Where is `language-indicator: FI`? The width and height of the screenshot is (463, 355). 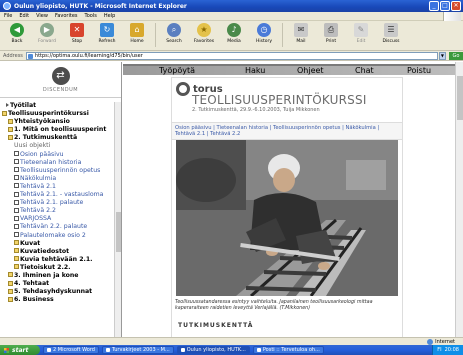 language-indicator: FI is located at coordinates (439, 350).